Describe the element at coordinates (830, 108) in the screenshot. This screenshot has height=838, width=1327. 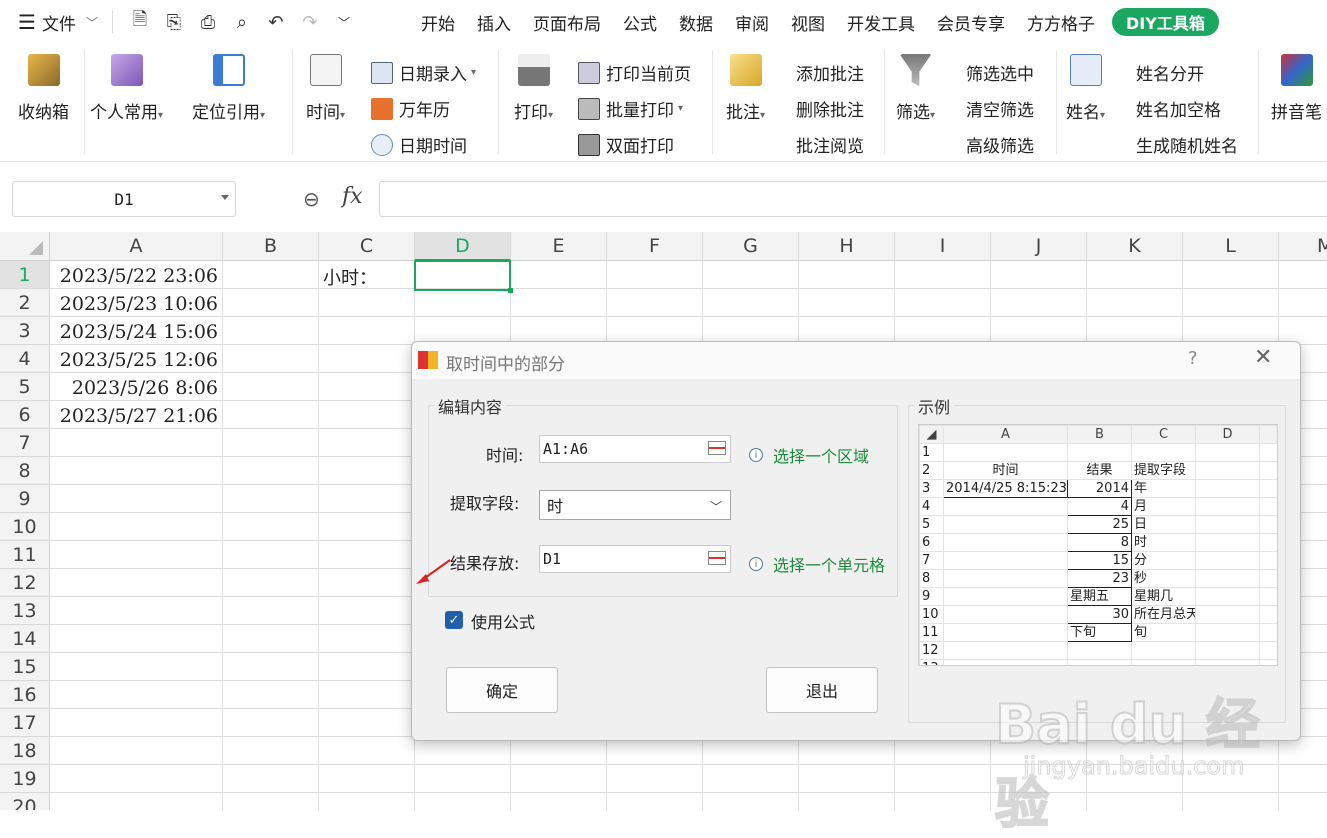
I see `delete-comment-button: 删除批注` at that location.